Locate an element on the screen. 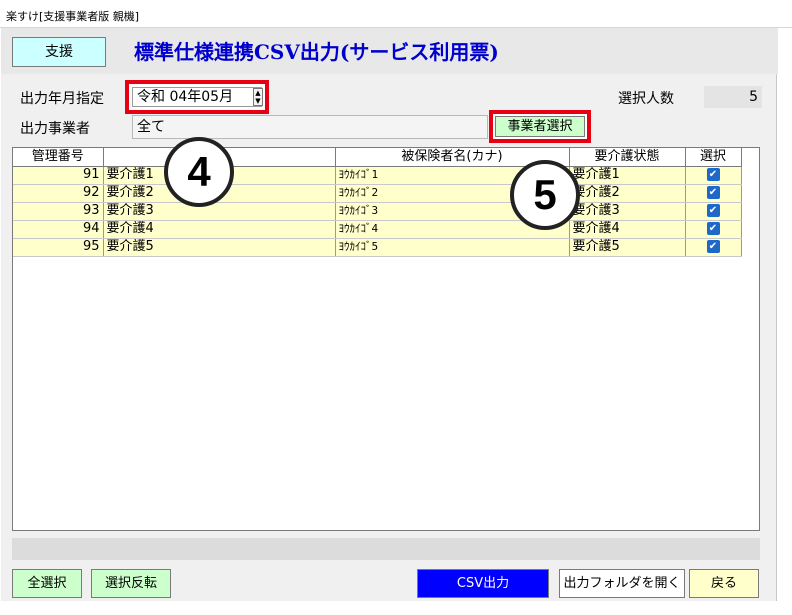 This screenshot has width=792, height=615. select-all-button: 全選択 is located at coordinates (47, 583).